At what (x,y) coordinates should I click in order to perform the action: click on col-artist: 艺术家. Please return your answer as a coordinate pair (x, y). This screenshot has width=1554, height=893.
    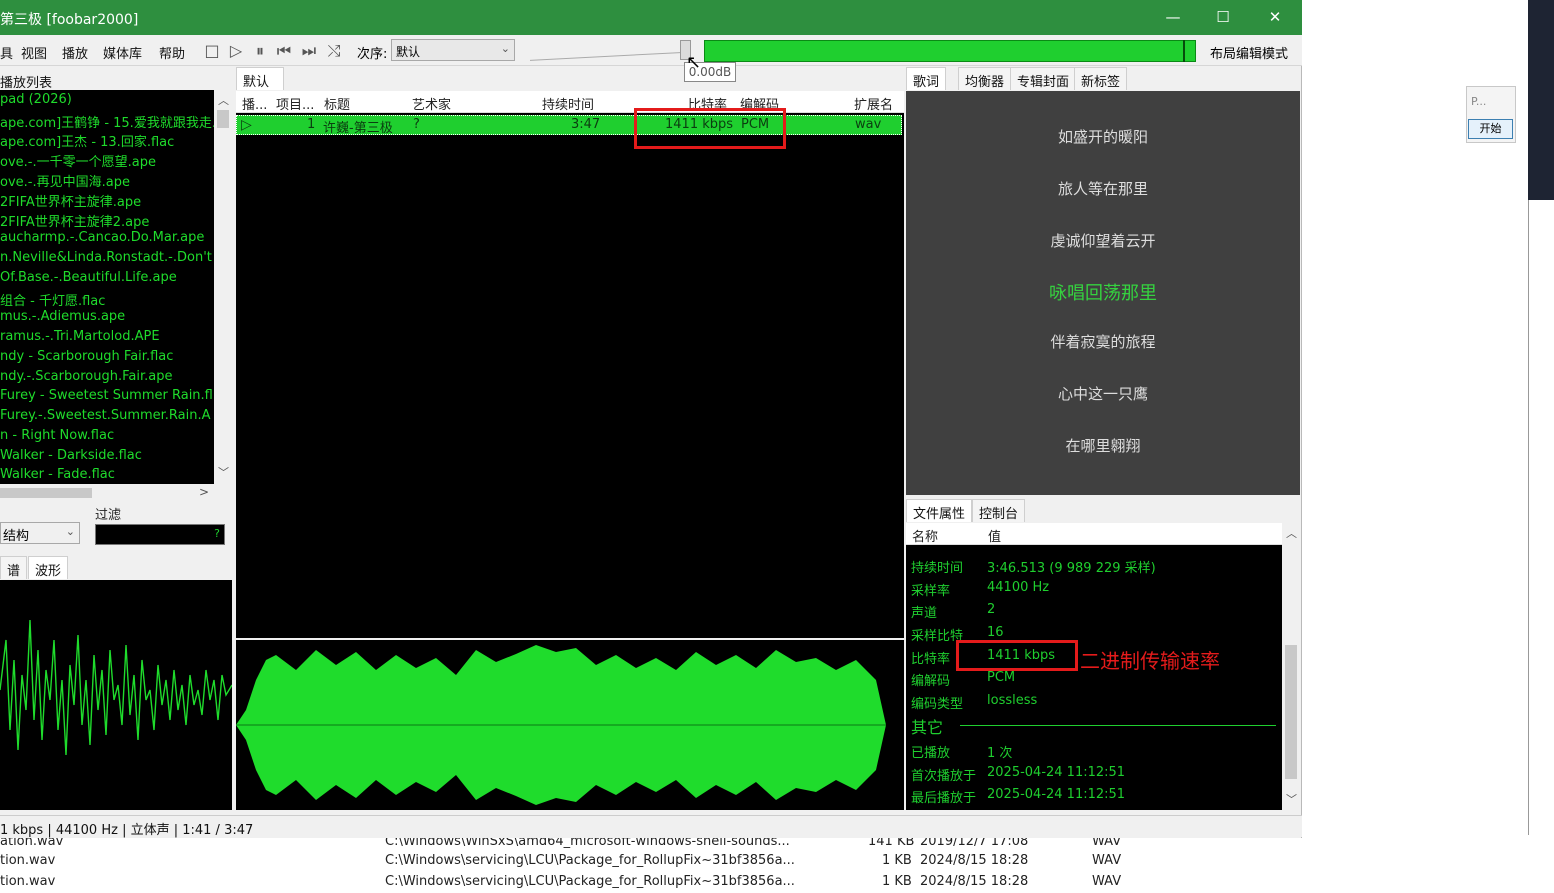
    Looking at the image, I should click on (431, 103).